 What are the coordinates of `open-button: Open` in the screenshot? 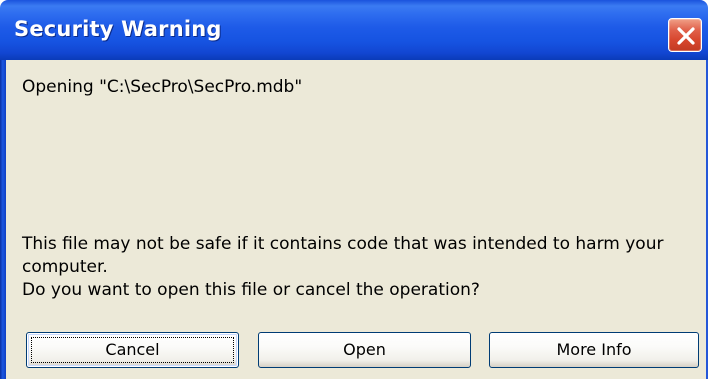 It's located at (364, 350).